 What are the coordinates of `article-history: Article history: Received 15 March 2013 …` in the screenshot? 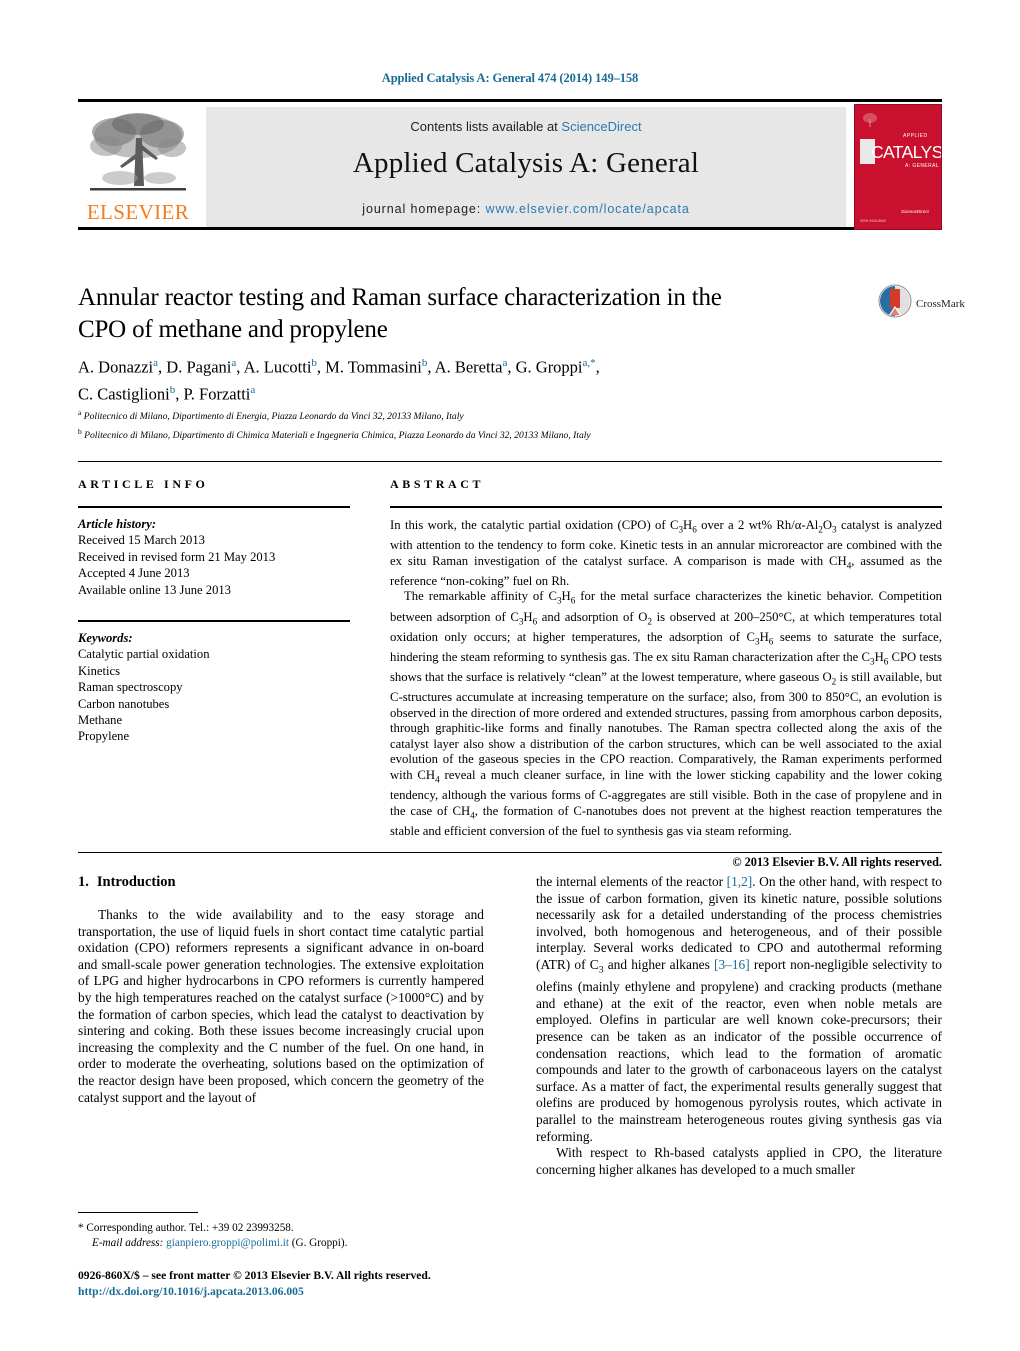 It's located at (214, 557).